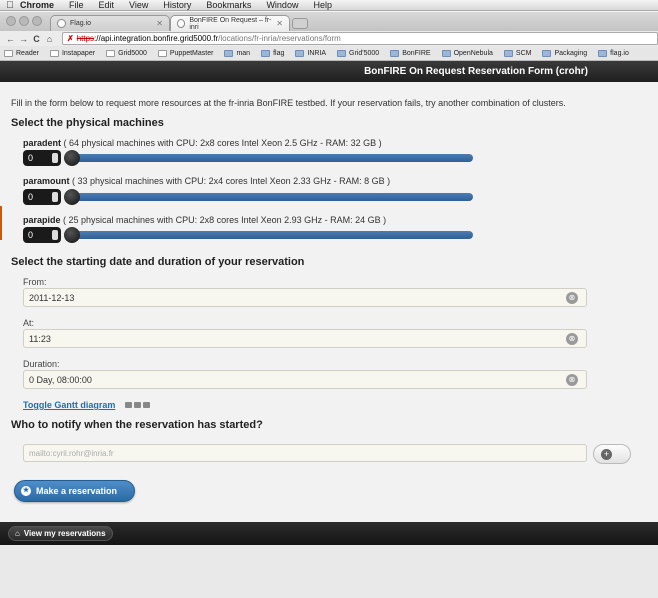 Image resolution: width=658 pixels, height=598 pixels. I want to click on page-icon, so click(8, 53).